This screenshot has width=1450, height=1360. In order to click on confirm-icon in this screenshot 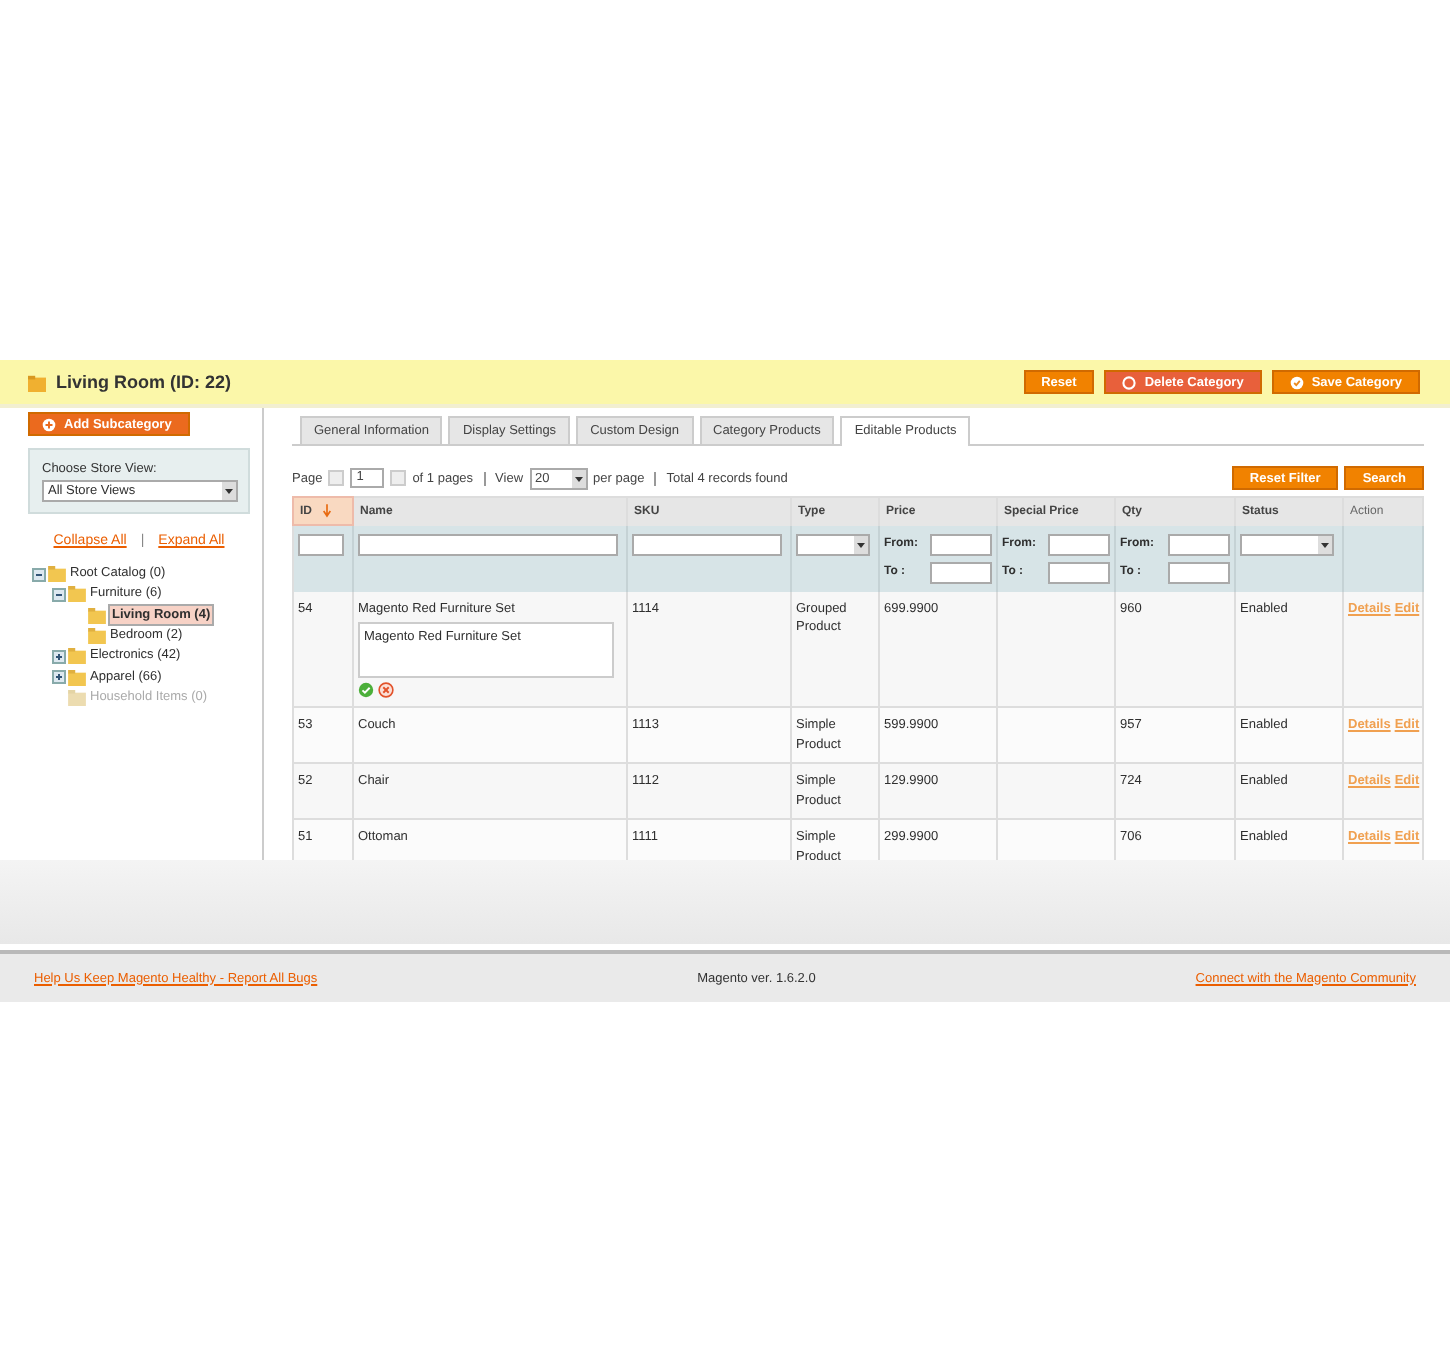, I will do `click(366, 690)`.